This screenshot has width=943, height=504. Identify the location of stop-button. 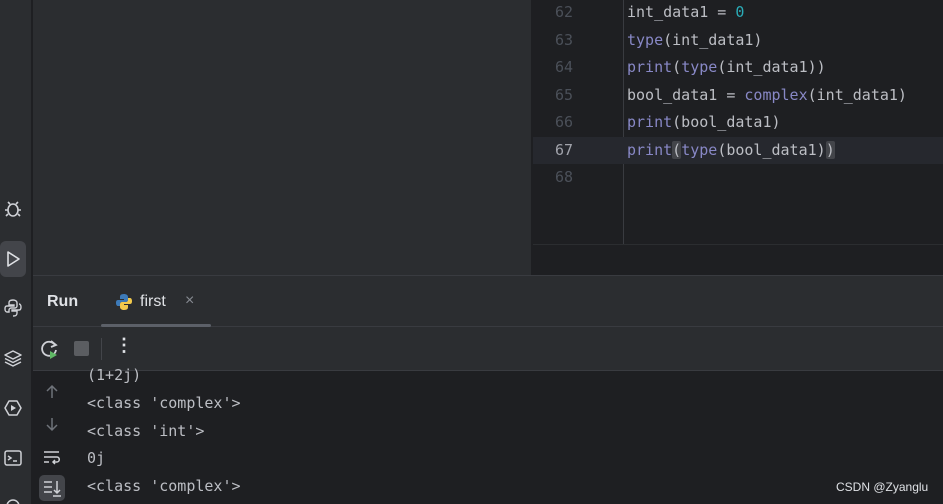
(81, 348).